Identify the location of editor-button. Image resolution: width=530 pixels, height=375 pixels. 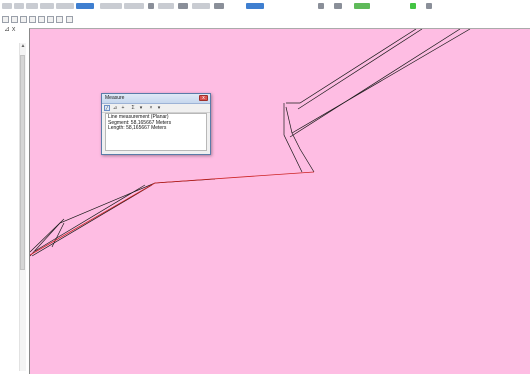
(338, 6).